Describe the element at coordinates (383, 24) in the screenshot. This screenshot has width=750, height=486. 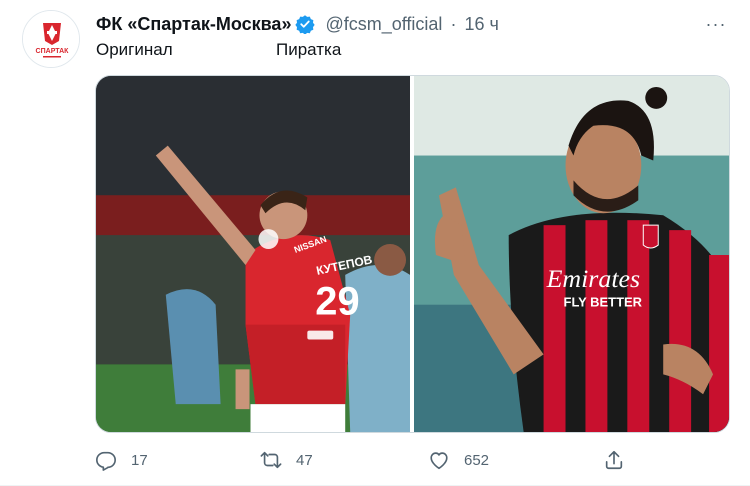
I see `author-handle: @fcsm_official` at that location.